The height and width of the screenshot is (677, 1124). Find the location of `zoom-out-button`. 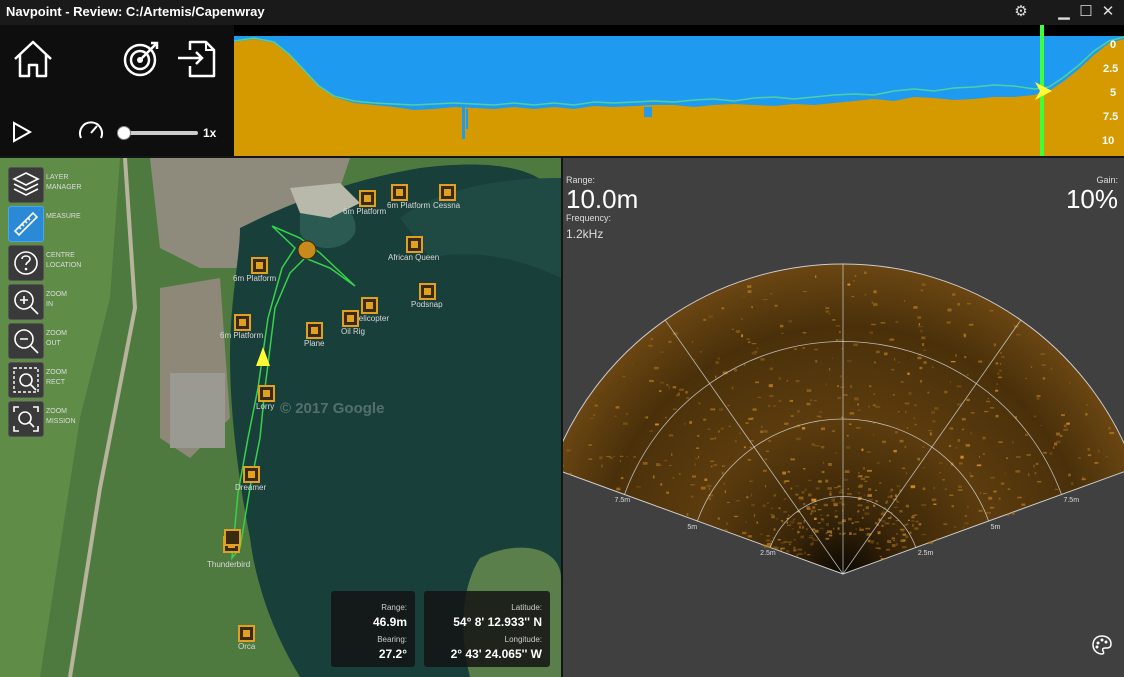

zoom-out-button is located at coordinates (26, 341).